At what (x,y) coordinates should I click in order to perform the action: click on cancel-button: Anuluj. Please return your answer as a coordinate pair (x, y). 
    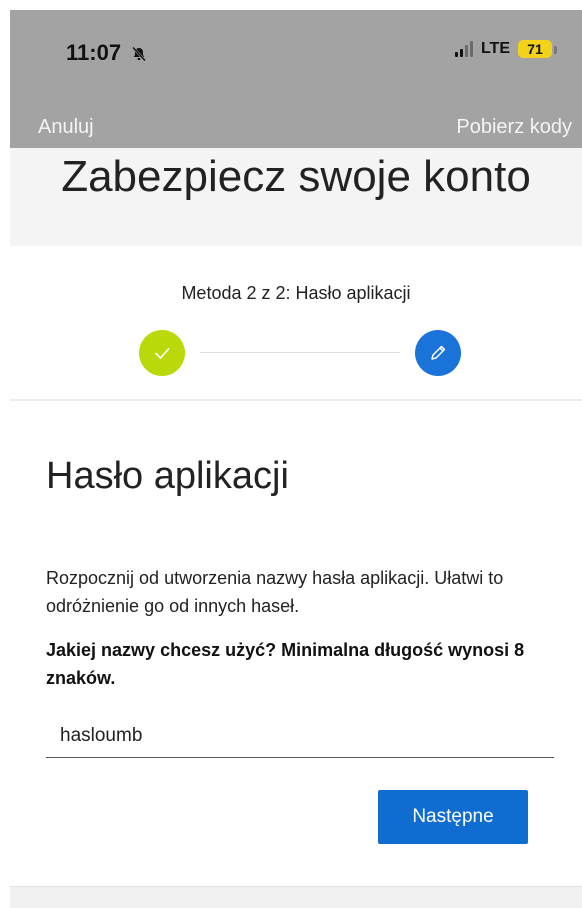
    Looking at the image, I should click on (66, 127).